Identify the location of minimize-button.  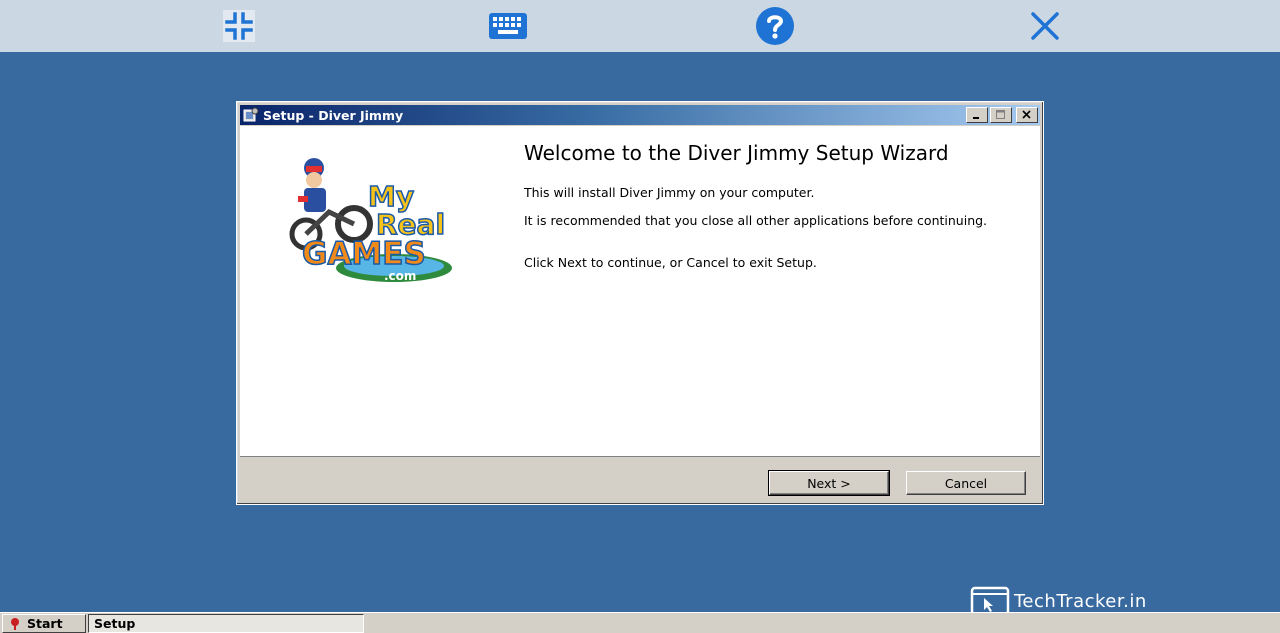
(977, 115).